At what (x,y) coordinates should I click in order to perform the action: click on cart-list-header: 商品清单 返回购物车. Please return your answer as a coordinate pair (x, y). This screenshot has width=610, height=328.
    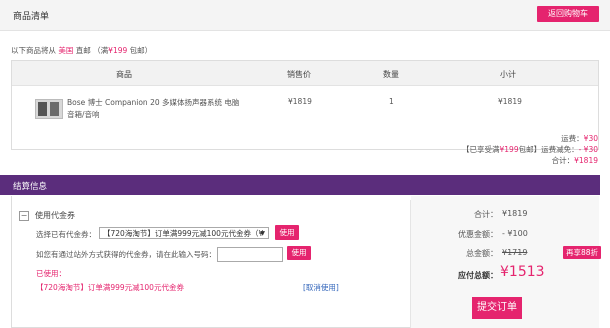
    Looking at the image, I should click on (305, 15).